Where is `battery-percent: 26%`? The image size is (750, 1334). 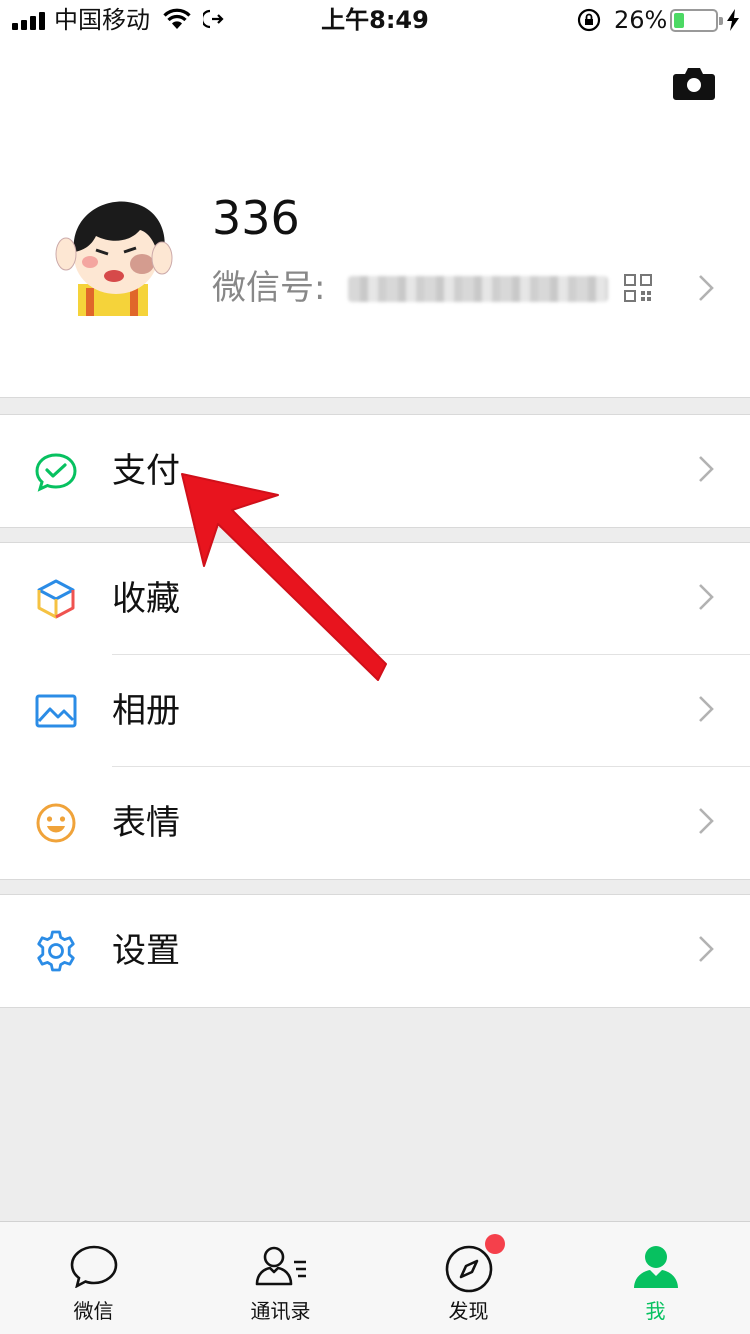
battery-percent: 26% is located at coordinates (641, 20).